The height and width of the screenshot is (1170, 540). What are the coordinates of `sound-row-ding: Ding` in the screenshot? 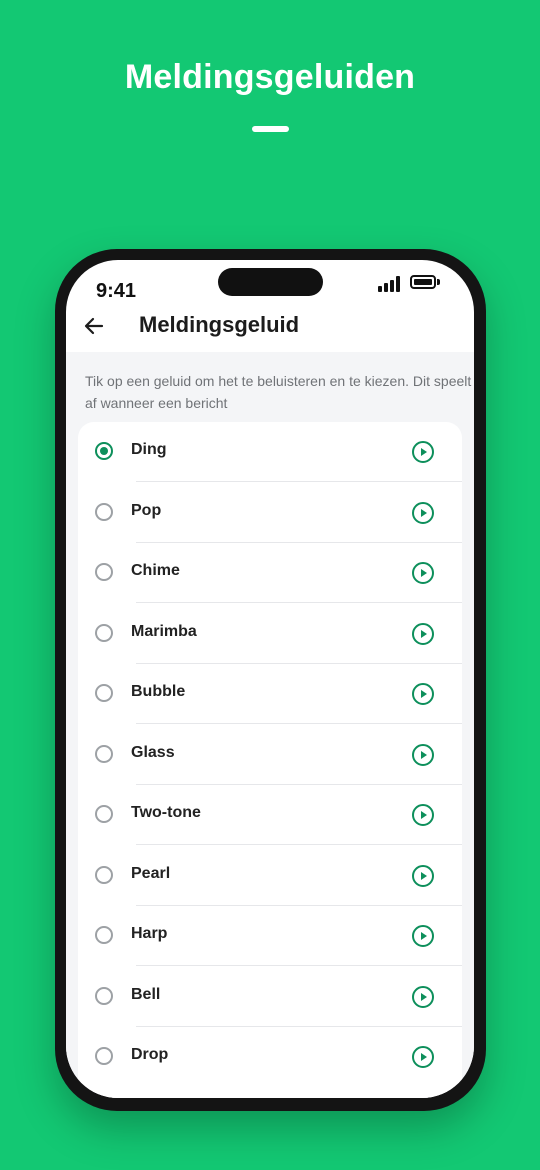 It's located at (270, 452).